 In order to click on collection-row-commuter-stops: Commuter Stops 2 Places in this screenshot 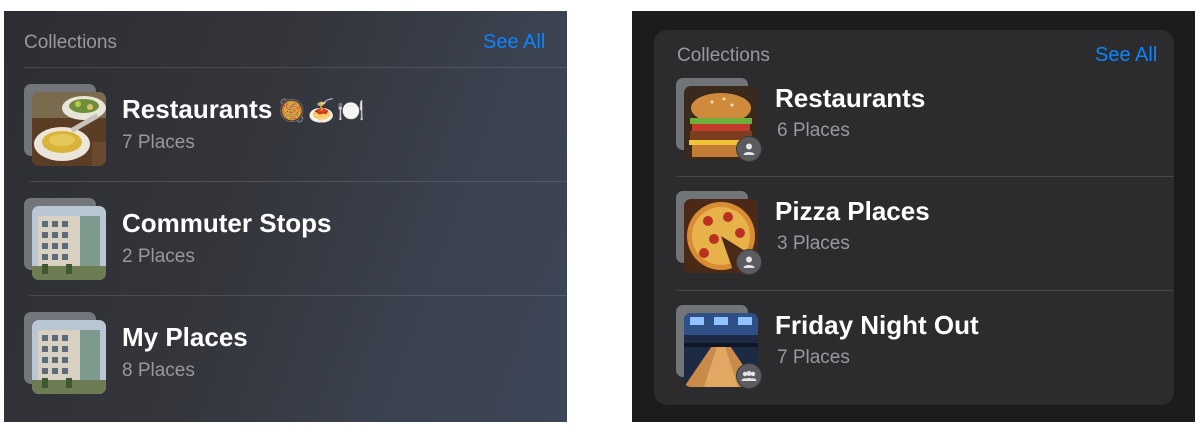, I will do `click(285, 238)`.